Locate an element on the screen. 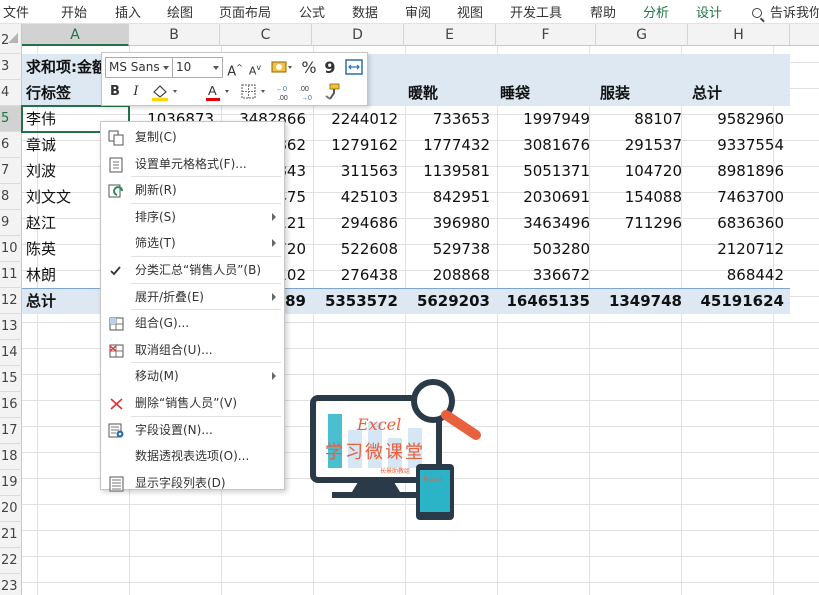 The height and width of the screenshot is (595, 819). row-header-3: 3 is located at coordinates (11, 67).